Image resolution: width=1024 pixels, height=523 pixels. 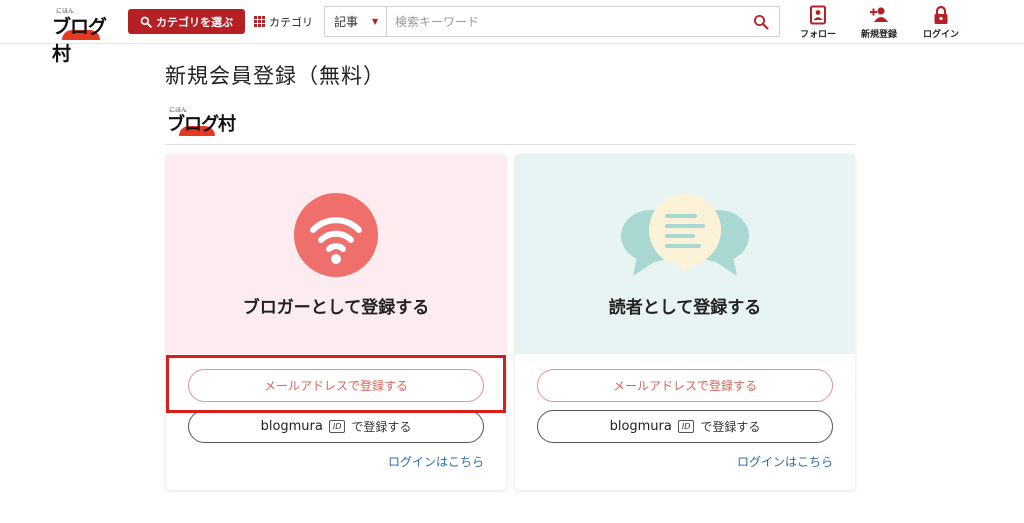 I want to click on follow-label: フォロー, so click(x=817, y=35).